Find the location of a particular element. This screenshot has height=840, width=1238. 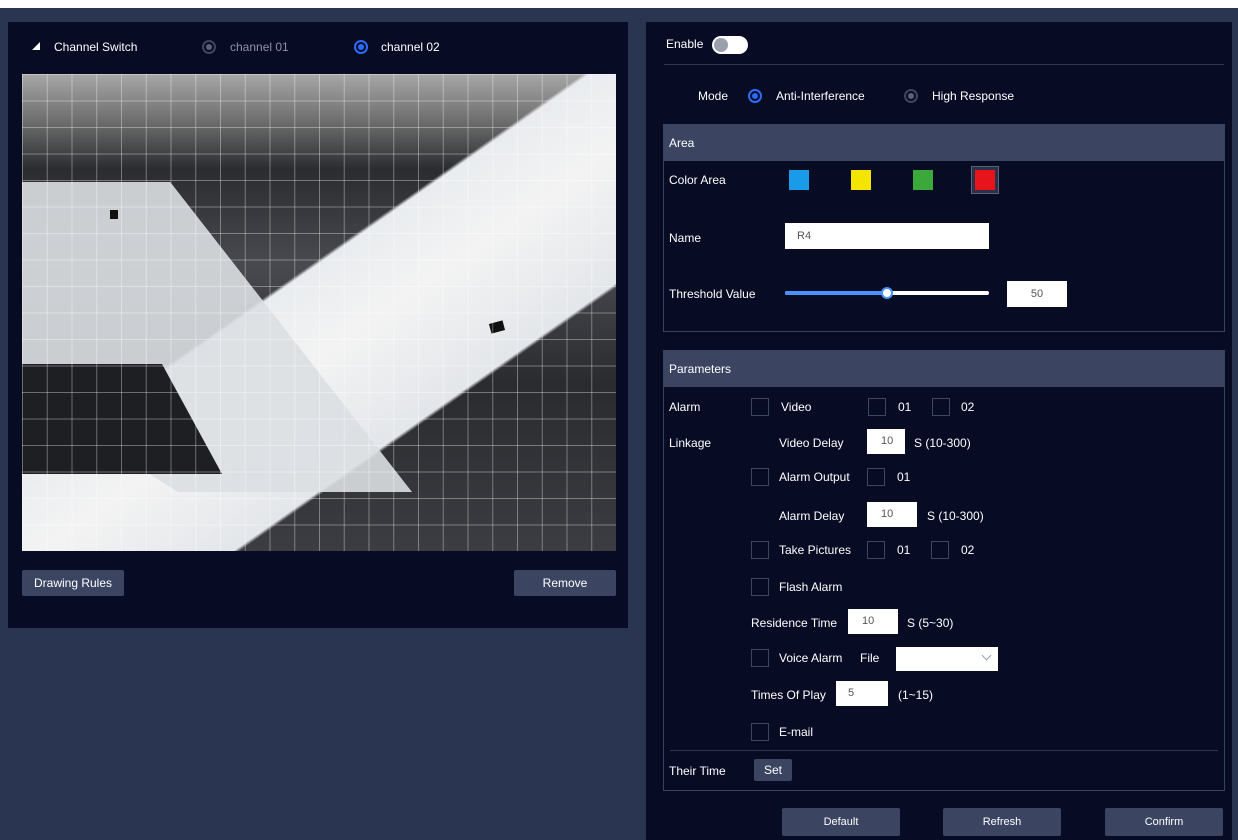

parameters-header: Parameters is located at coordinates (944, 369).